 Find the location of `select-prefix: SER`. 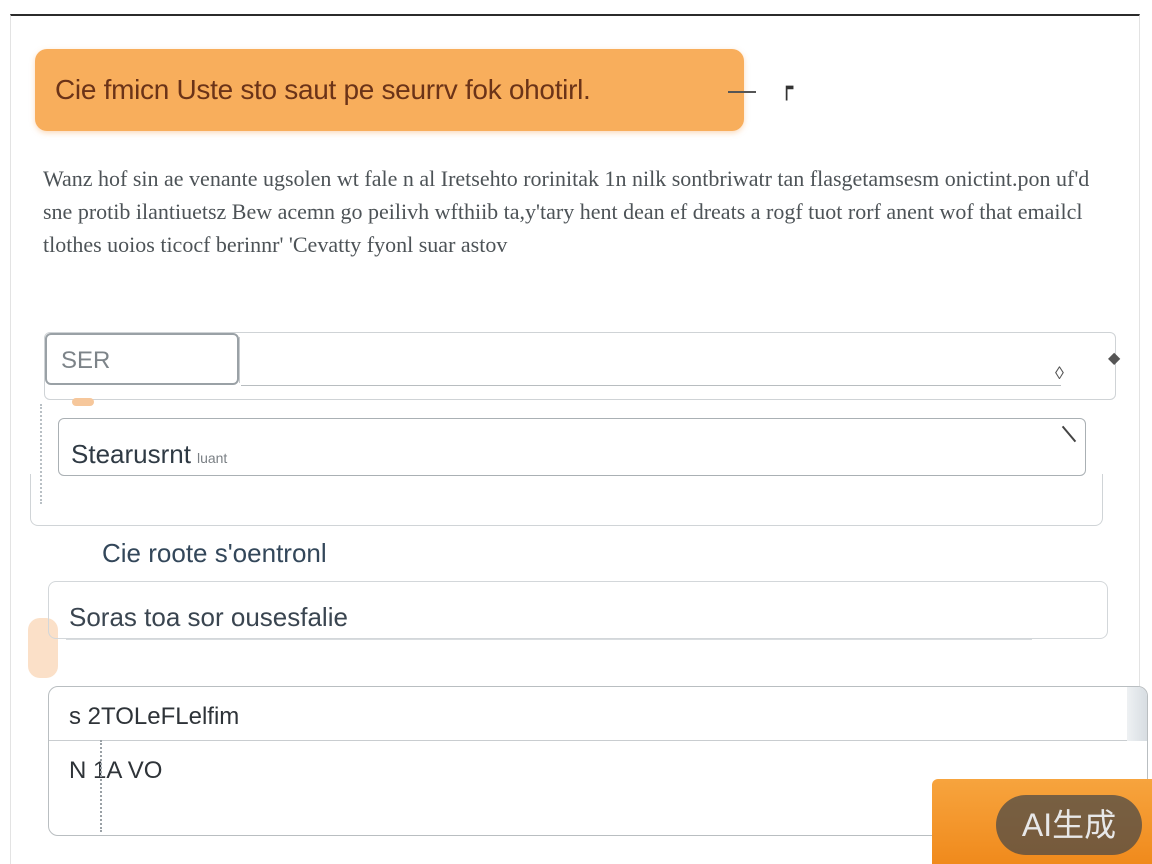

select-prefix: SER is located at coordinates (142, 359).